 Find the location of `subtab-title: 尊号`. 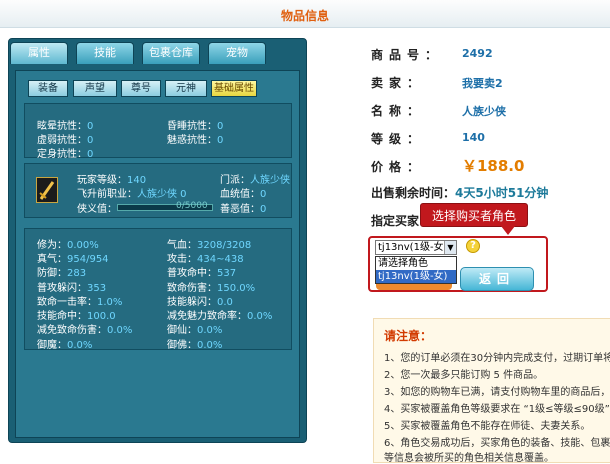

subtab-title: 尊号 is located at coordinates (141, 88).